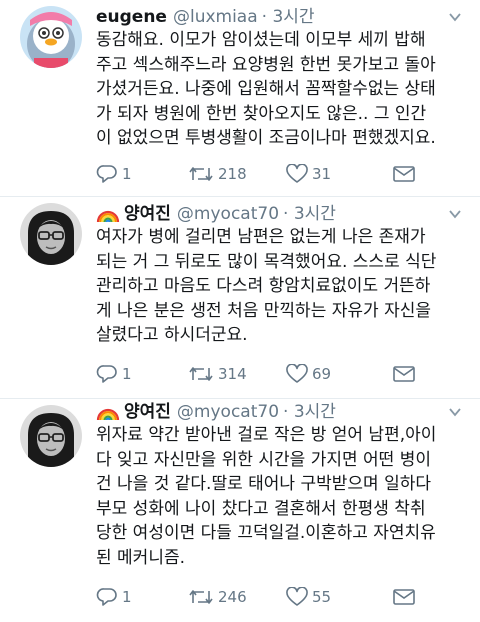 The height and width of the screenshot is (622, 480). I want to click on like-button: 55, so click(308, 597).